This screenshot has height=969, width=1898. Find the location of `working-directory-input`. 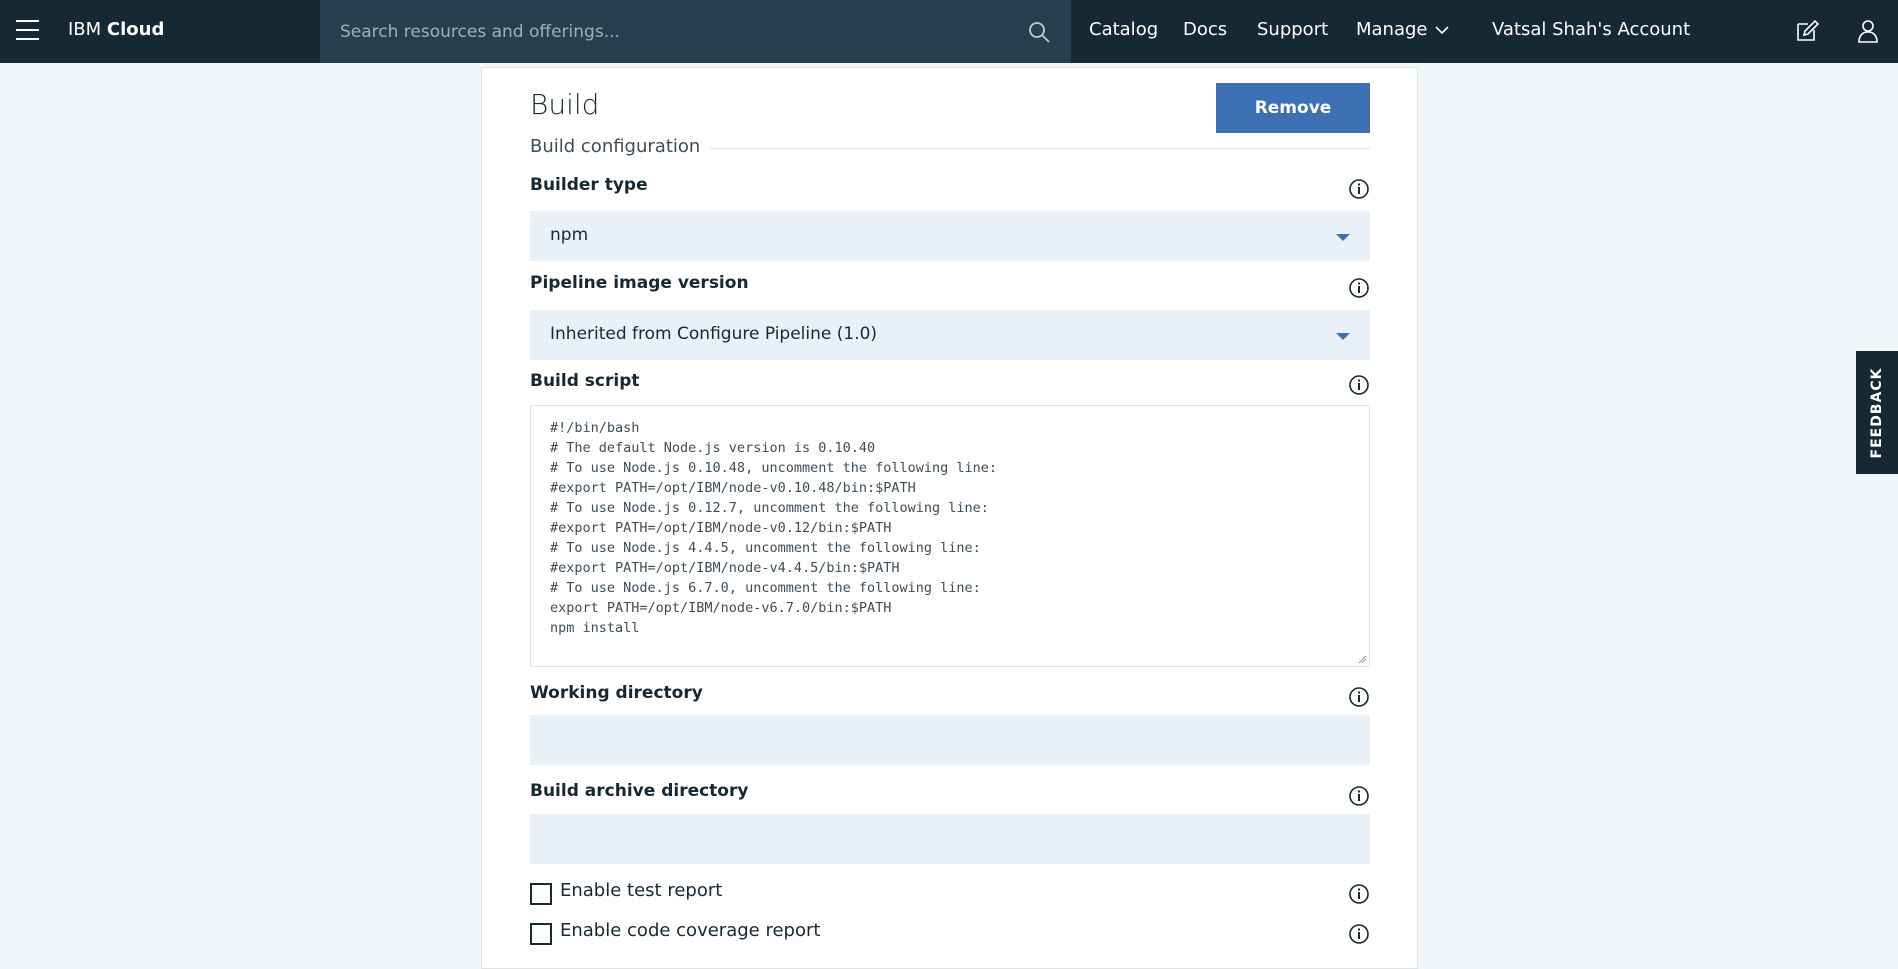

working-directory-input is located at coordinates (950, 740).